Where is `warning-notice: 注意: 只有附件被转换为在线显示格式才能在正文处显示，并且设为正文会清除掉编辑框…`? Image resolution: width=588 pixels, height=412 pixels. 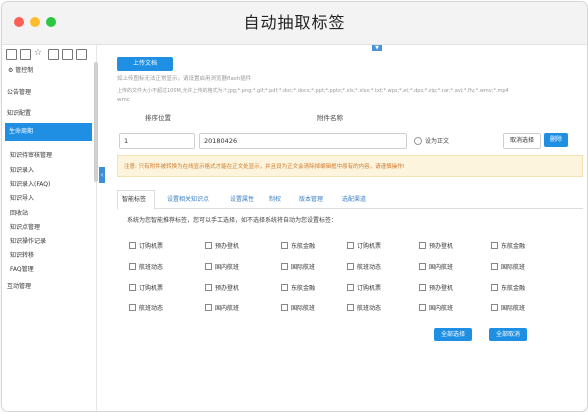
warning-notice: 注意: 只有附件被转换为在线显示格式才能在正文处显示，并且设为正文会清除掉编辑框… is located at coordinates (350, 166).